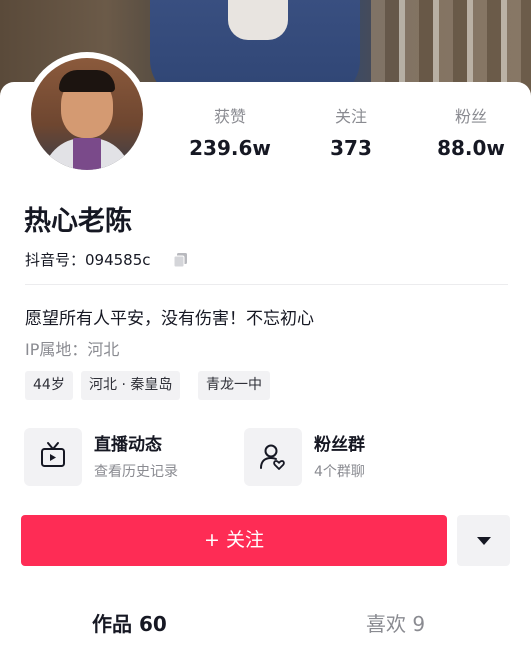  I want to click on live-history-title: 直播动态, so click(128, 445).